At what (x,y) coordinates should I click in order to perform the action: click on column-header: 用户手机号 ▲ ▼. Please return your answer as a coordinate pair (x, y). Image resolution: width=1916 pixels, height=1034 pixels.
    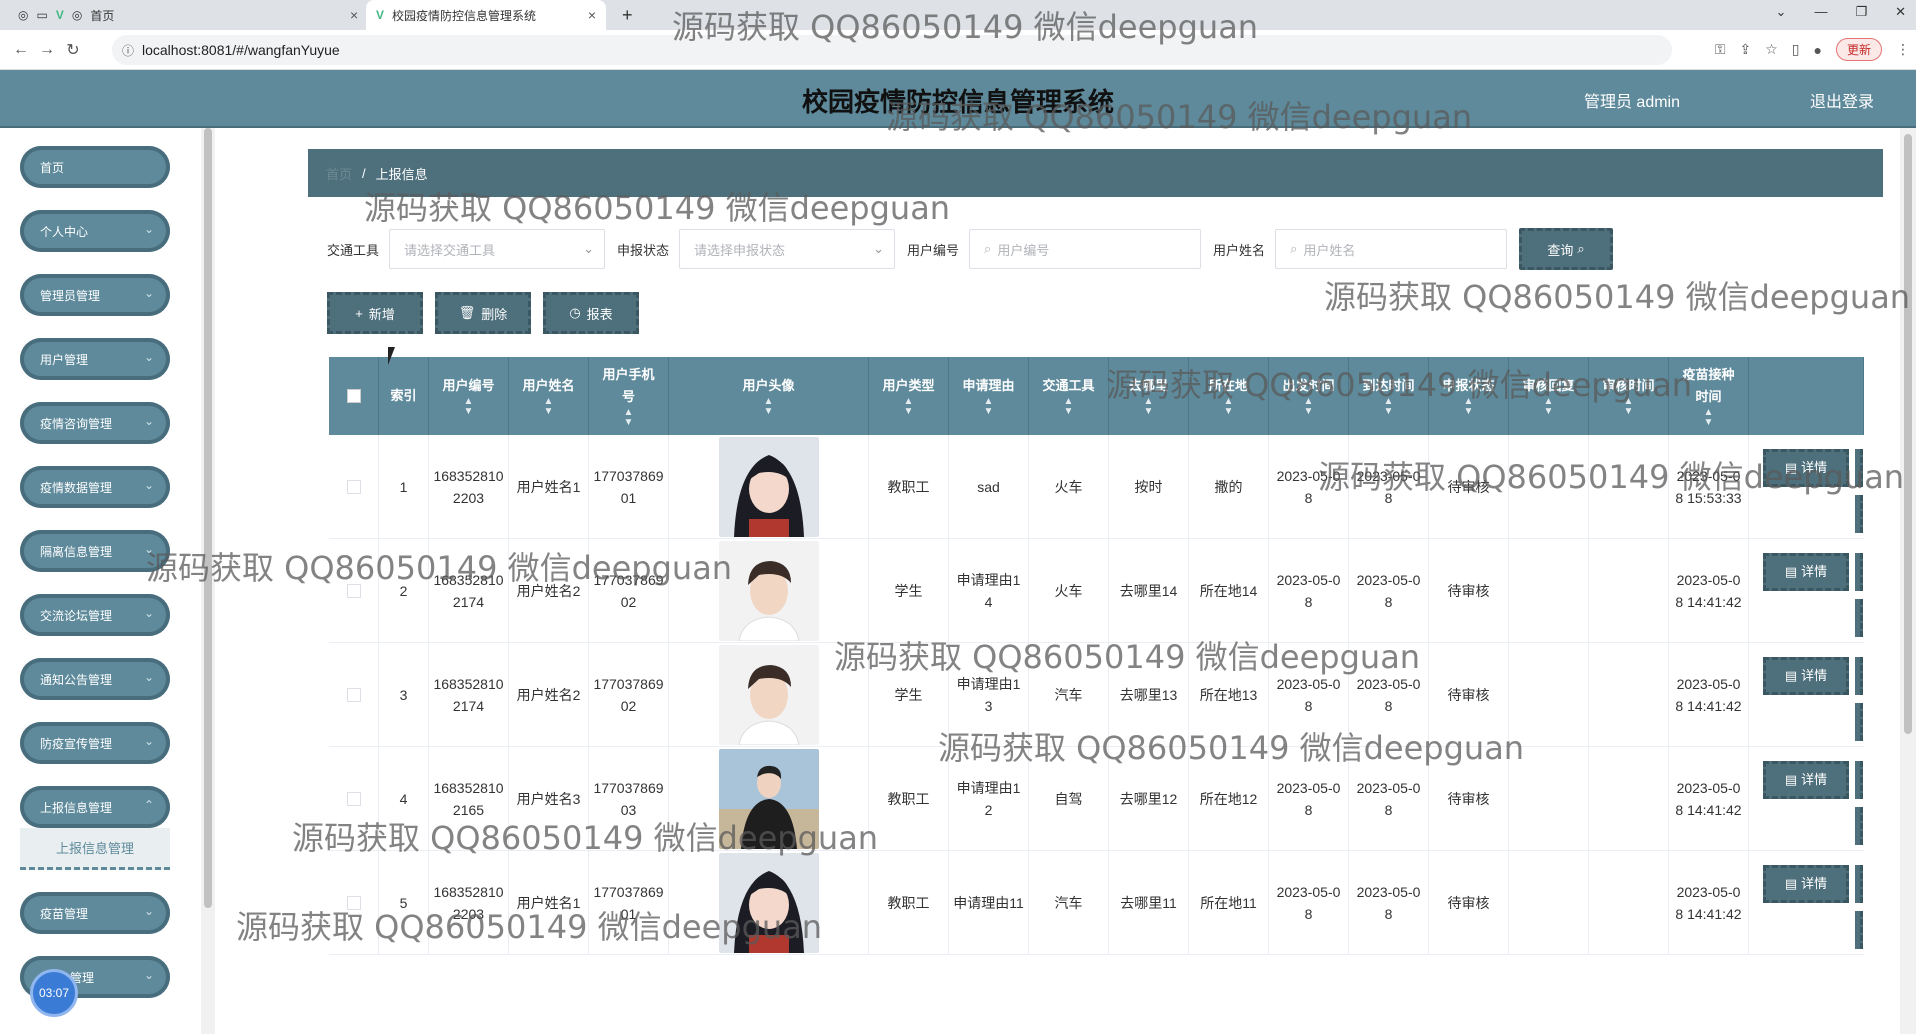
    Looking at the image, I should click on (629, 396).